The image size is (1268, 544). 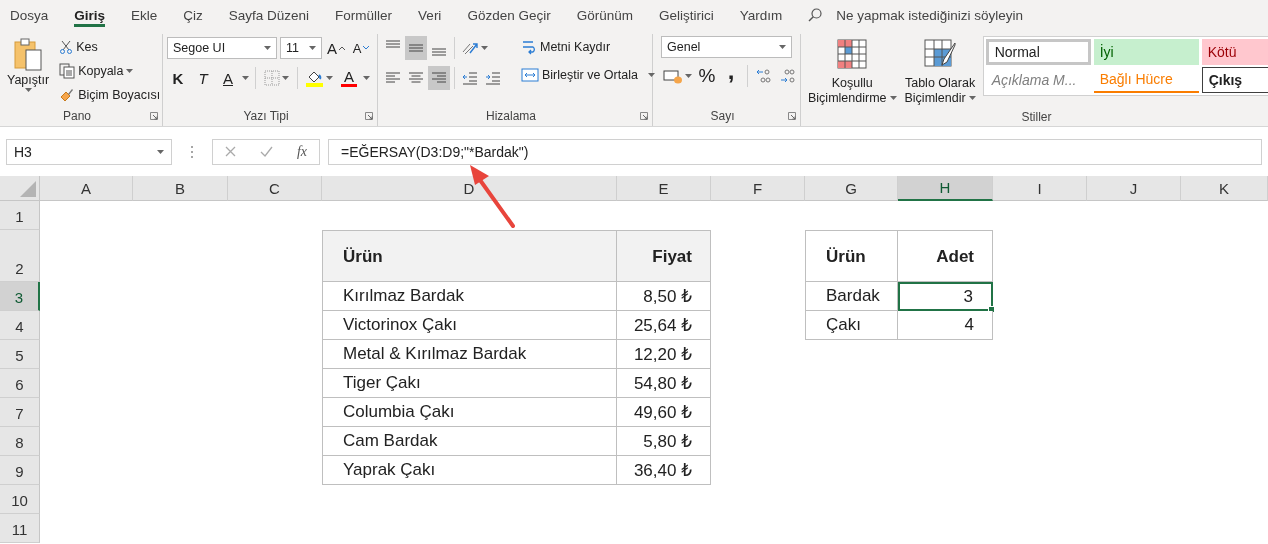 What do you see at coordinates (336, 48) in the screenshot?
I see `grow-font-button: A` at bounding box center [336, 48].